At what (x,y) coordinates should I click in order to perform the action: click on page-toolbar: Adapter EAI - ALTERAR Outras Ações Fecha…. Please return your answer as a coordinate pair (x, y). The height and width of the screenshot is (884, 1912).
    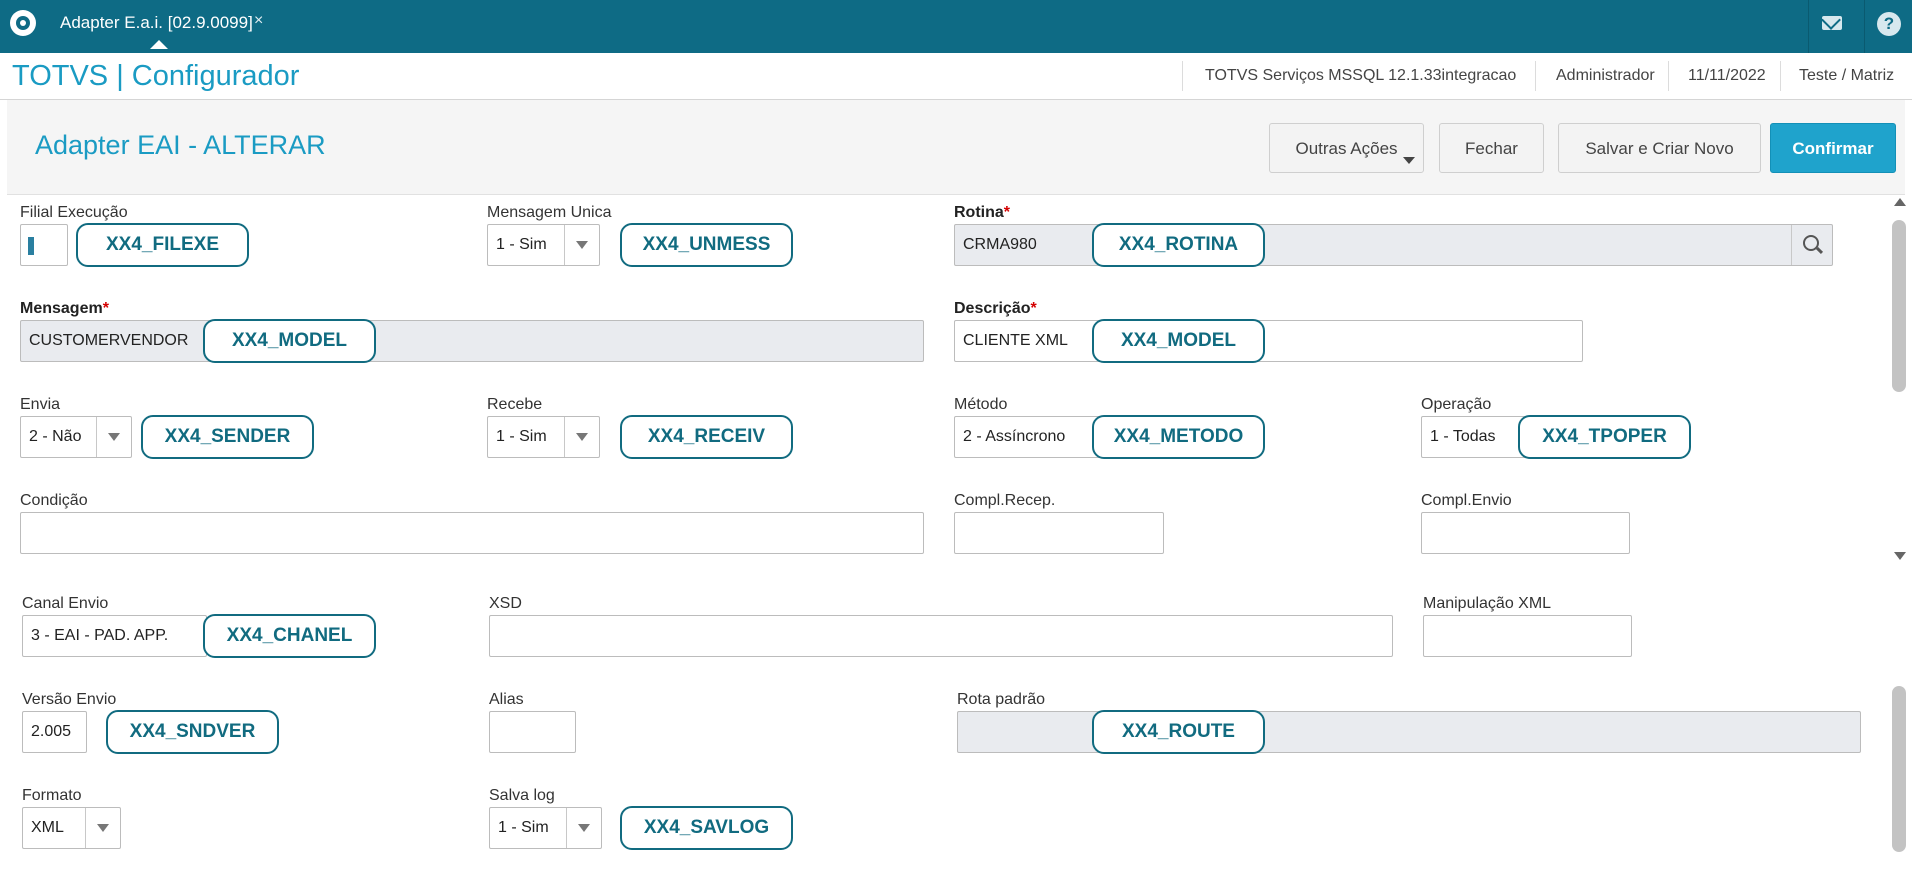
    Looking at the image, I should click on (956, 147).